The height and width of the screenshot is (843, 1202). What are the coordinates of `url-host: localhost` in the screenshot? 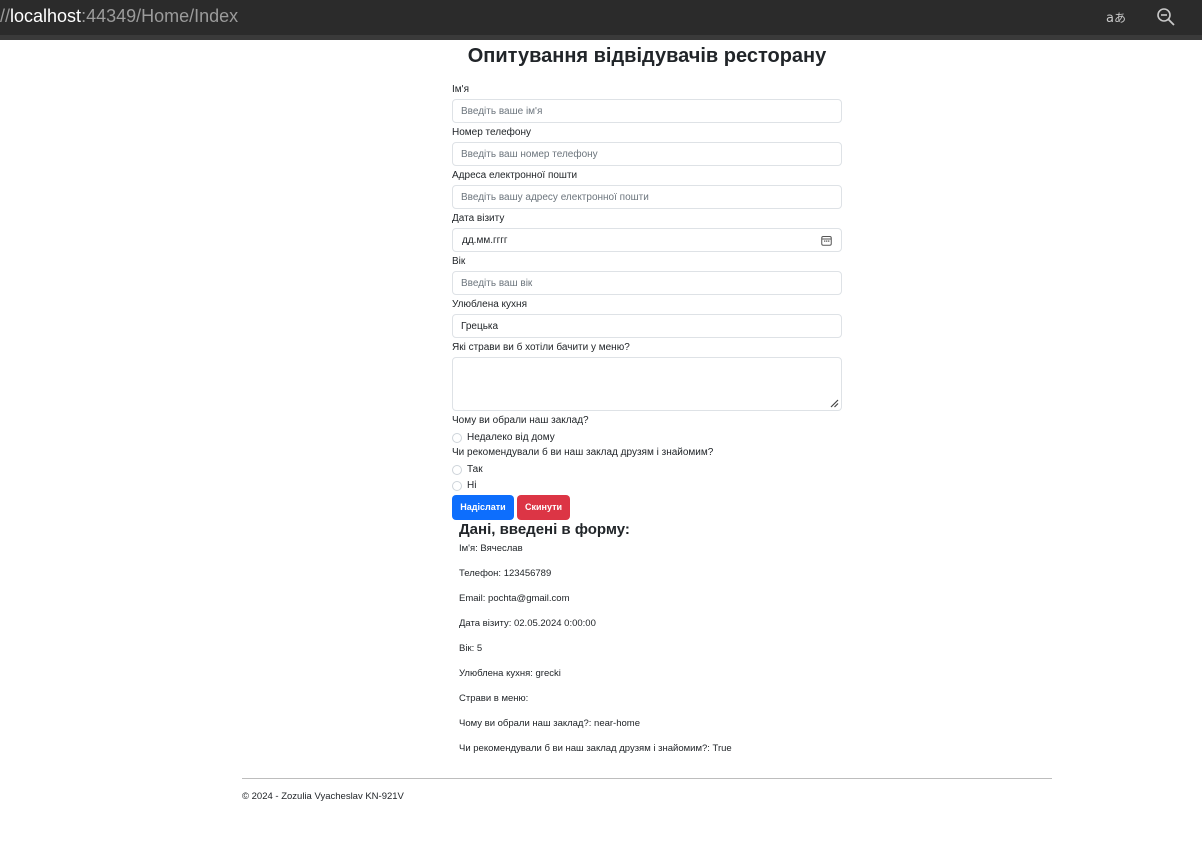 It's located at (46, 16).